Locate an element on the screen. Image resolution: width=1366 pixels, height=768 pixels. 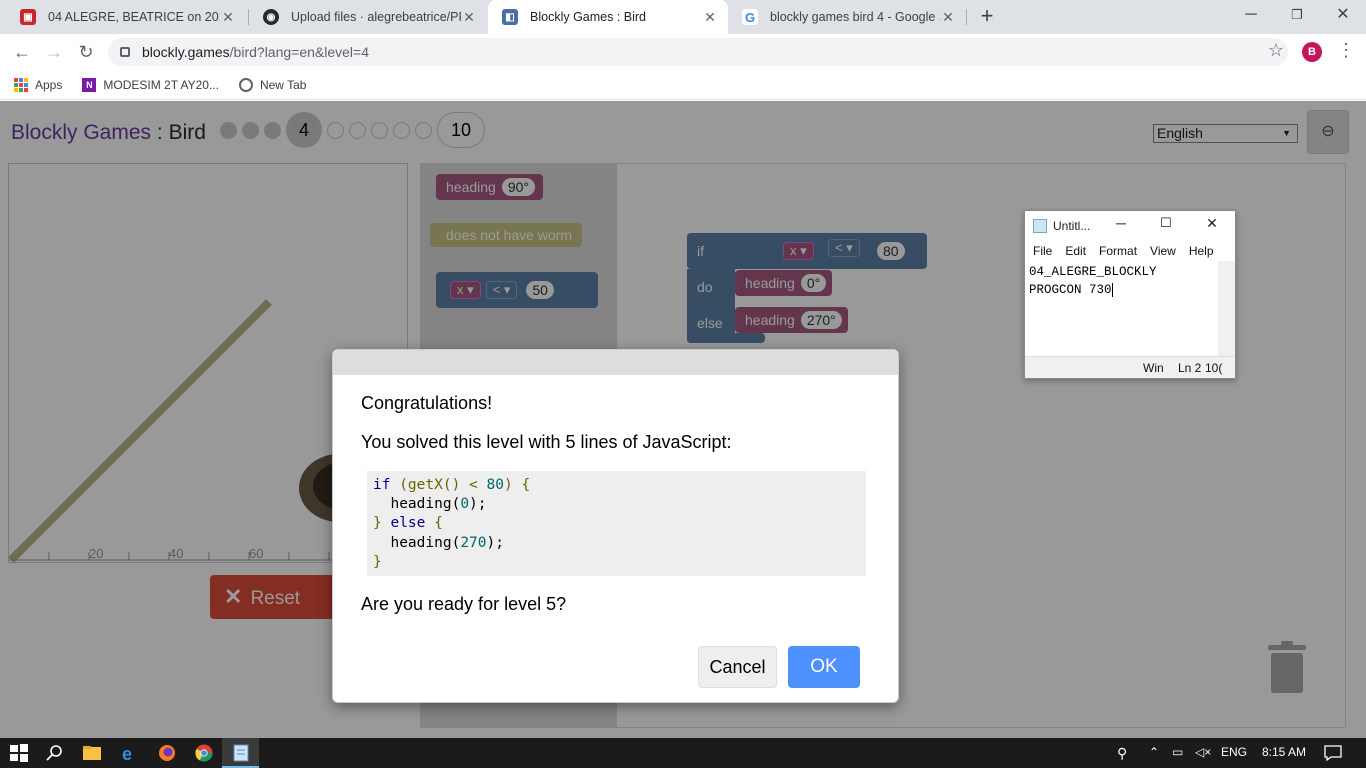
maximize-icon: ☐ is located at coordinates (1166, 223).